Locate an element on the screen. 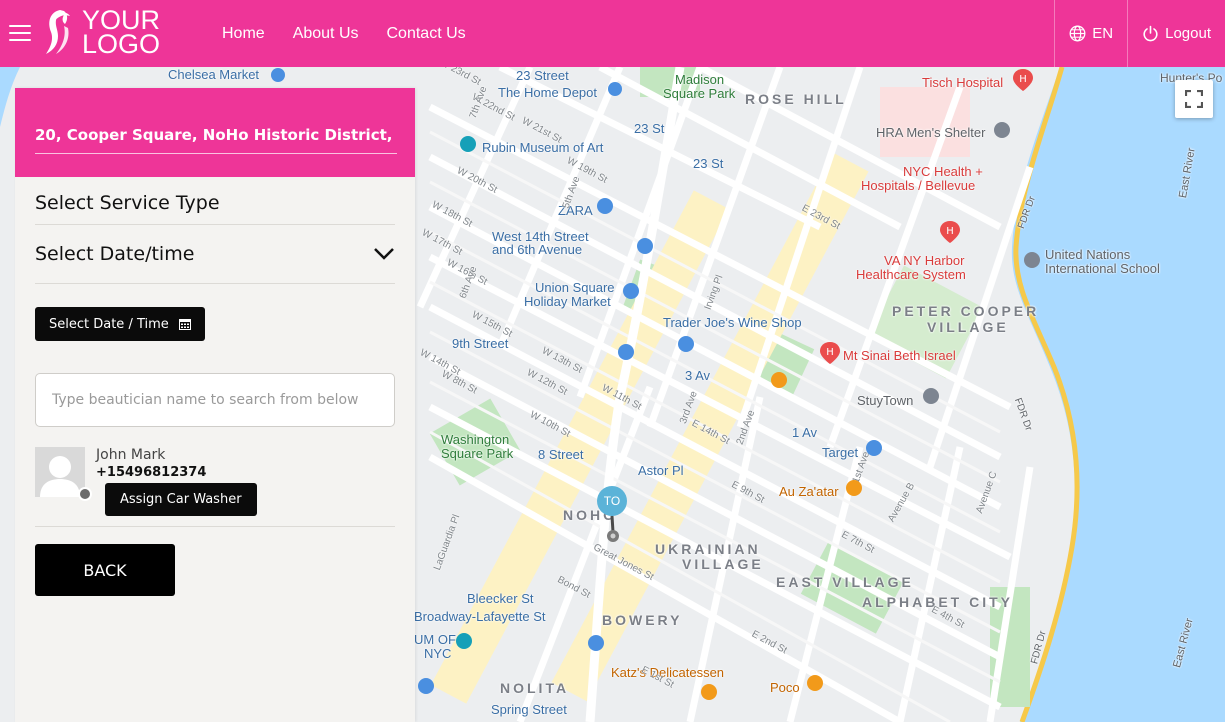  map-place: StuyTown is located at coordinates (885, 400).